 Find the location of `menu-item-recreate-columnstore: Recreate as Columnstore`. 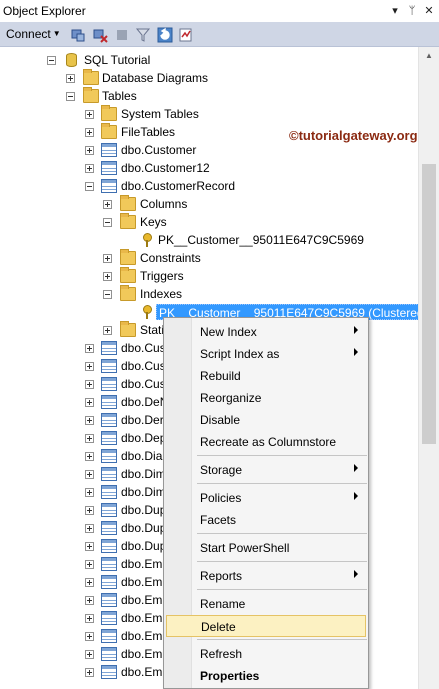

menu-item-recreate-columnstore: Recreate as Columnstore is located at coordinates (266, 442).